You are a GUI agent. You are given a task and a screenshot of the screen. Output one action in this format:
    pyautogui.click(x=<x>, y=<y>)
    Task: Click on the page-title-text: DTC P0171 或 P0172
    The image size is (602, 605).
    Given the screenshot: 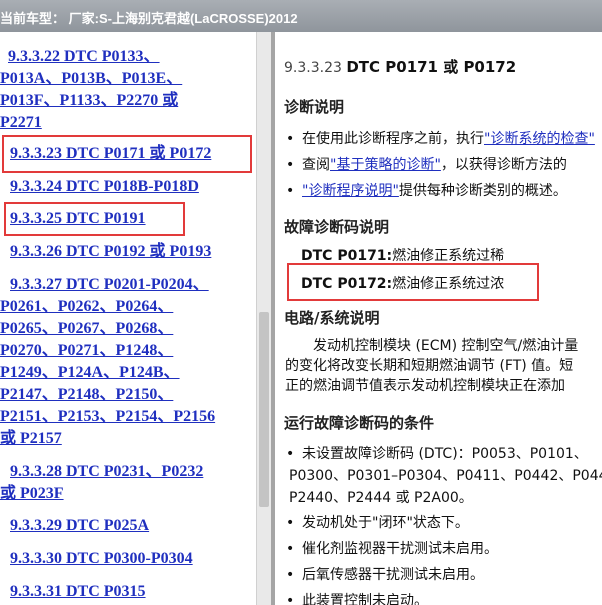 What is the action you would take?
    pyautogui.click(x=431, y=67)
    